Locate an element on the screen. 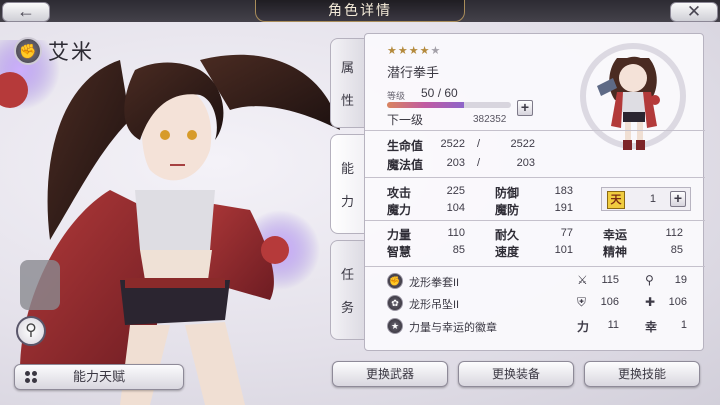 This screenshot has width=720, height=405. character-name-row: ✊ 艾米 is located at coordinates (54, 51).